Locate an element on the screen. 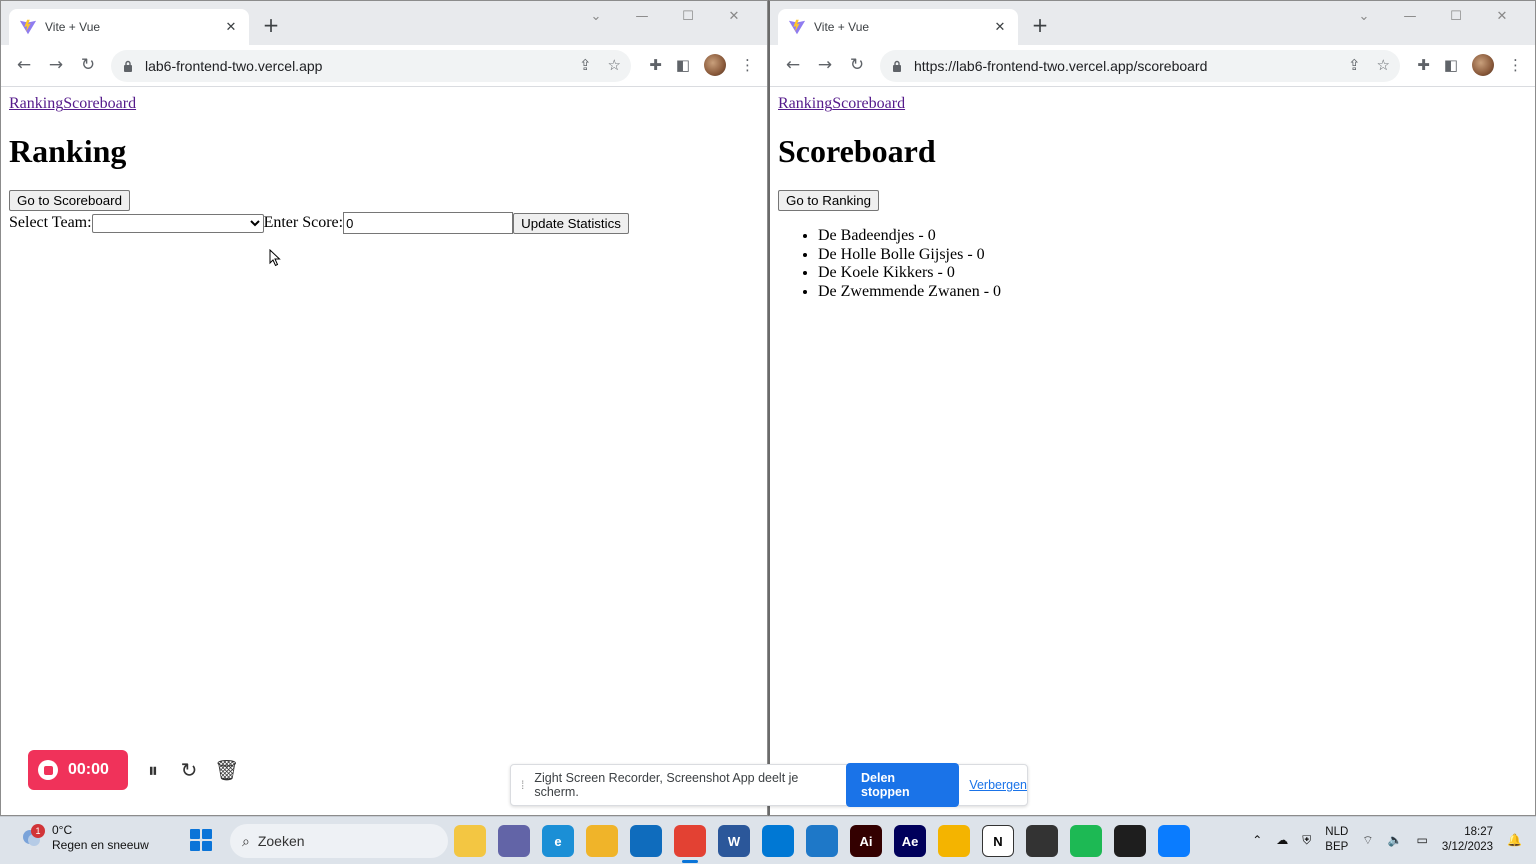 The width and height of the screenshot is (1536, 864). onedrive-icon: ☁ is located at coordinates (1282, 840).